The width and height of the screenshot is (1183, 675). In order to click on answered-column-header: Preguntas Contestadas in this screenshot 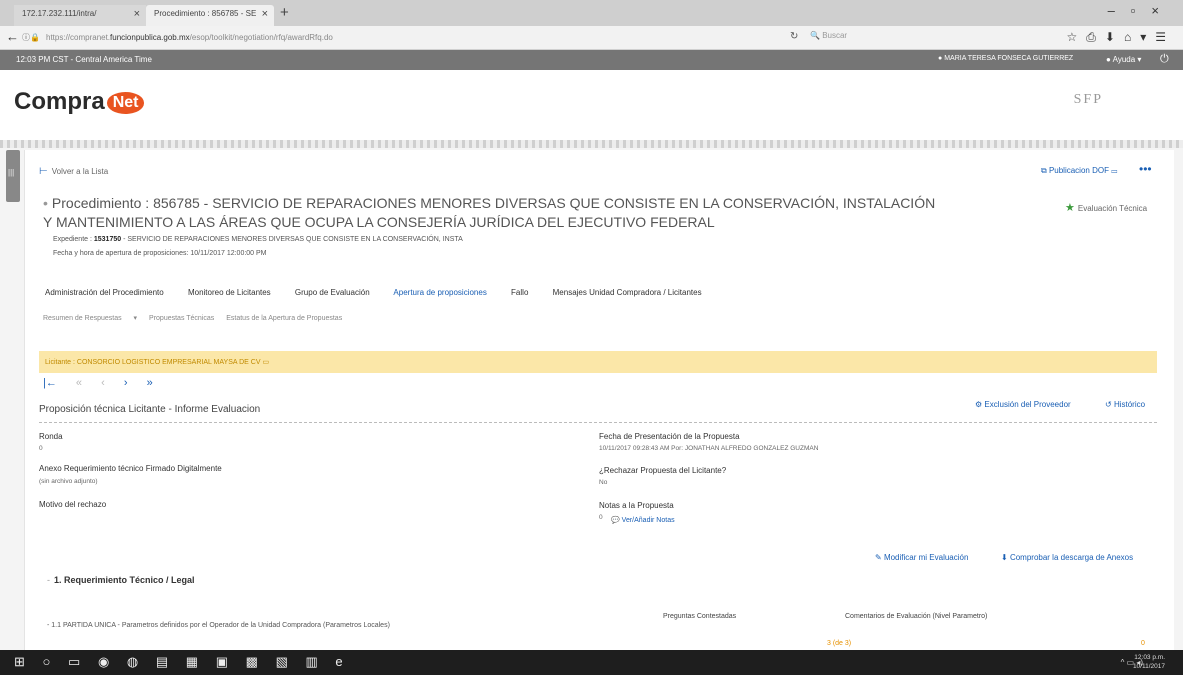, I will do `click(700, 616)`.